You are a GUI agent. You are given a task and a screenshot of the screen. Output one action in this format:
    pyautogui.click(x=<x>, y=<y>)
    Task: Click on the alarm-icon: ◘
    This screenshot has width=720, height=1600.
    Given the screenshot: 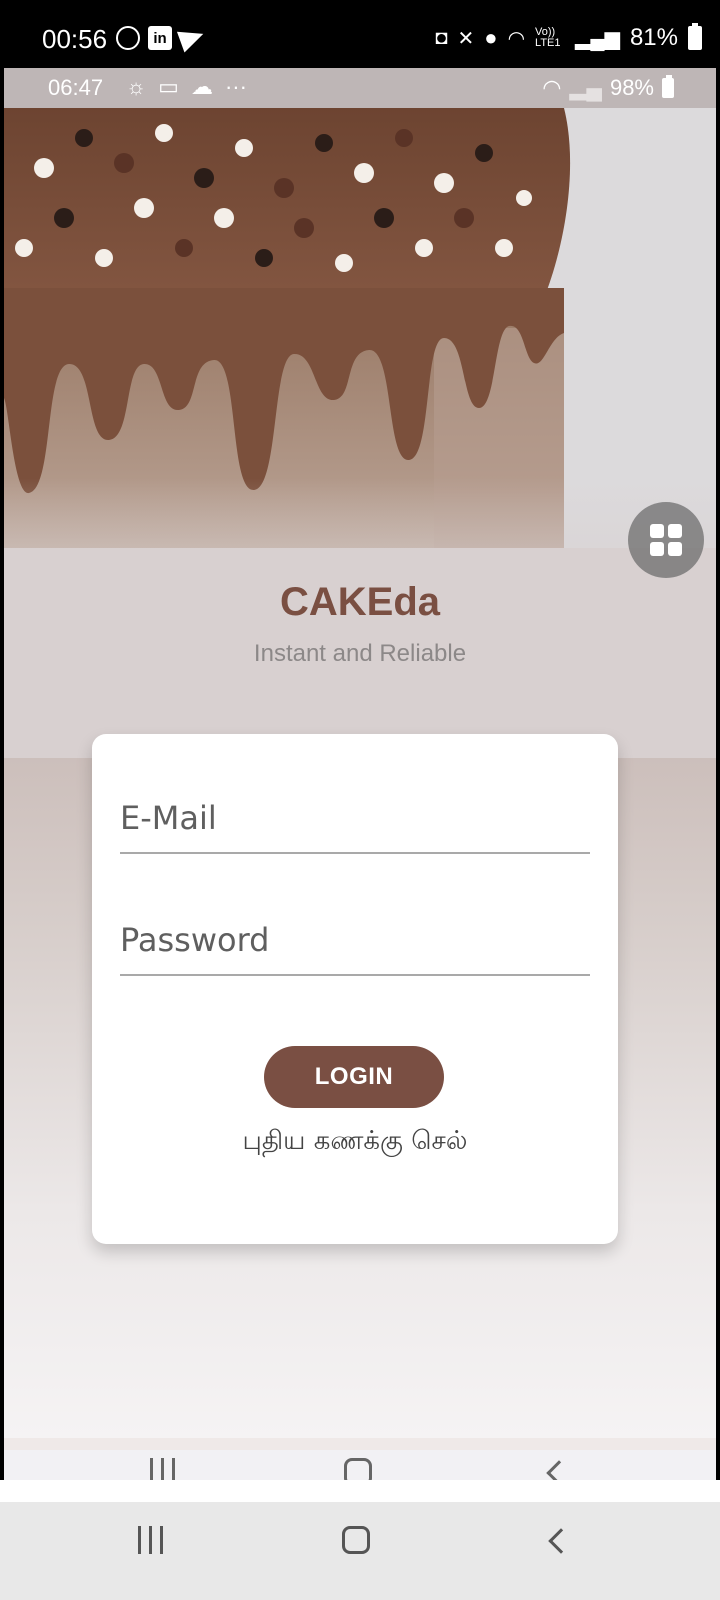 What is the action you would take?
    pyautogui.click(x=441, y=37)
    